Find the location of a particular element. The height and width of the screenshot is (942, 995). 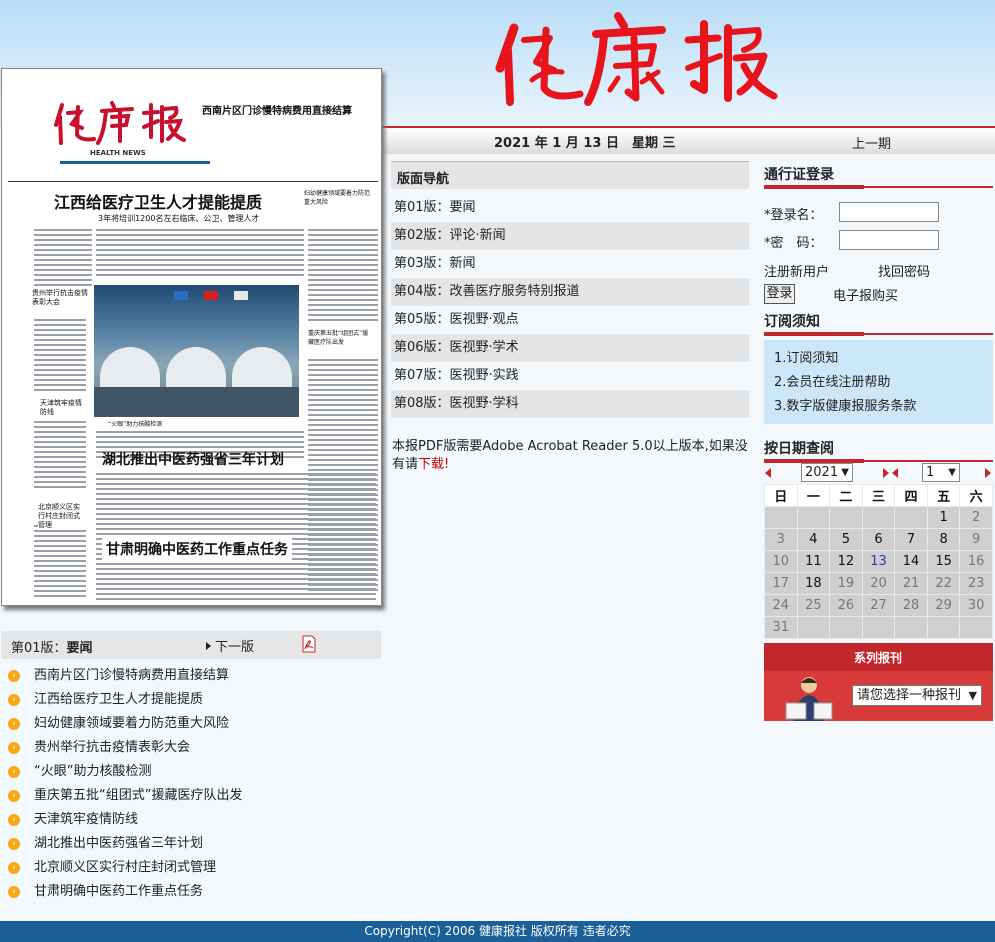

series-select: 请您选择一种报刊 ▼ is located at coordinates (917, 695).